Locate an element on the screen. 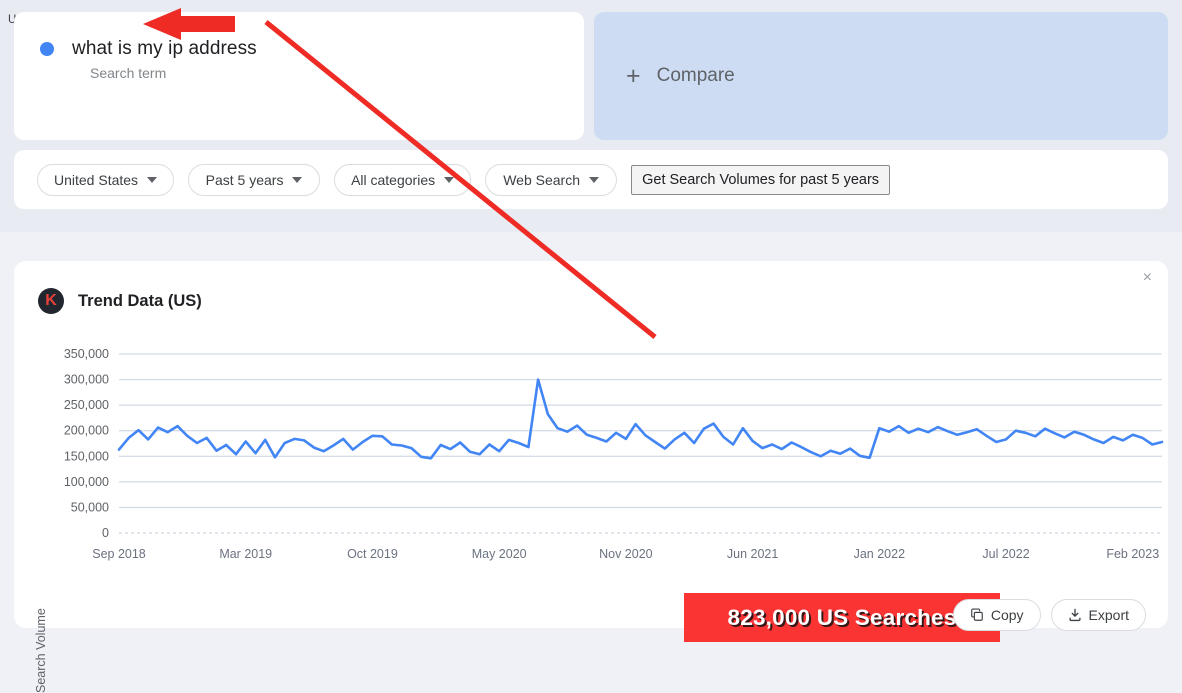  x-axis-tick-label: Jan 2022 is located at coordinates (879, 554).